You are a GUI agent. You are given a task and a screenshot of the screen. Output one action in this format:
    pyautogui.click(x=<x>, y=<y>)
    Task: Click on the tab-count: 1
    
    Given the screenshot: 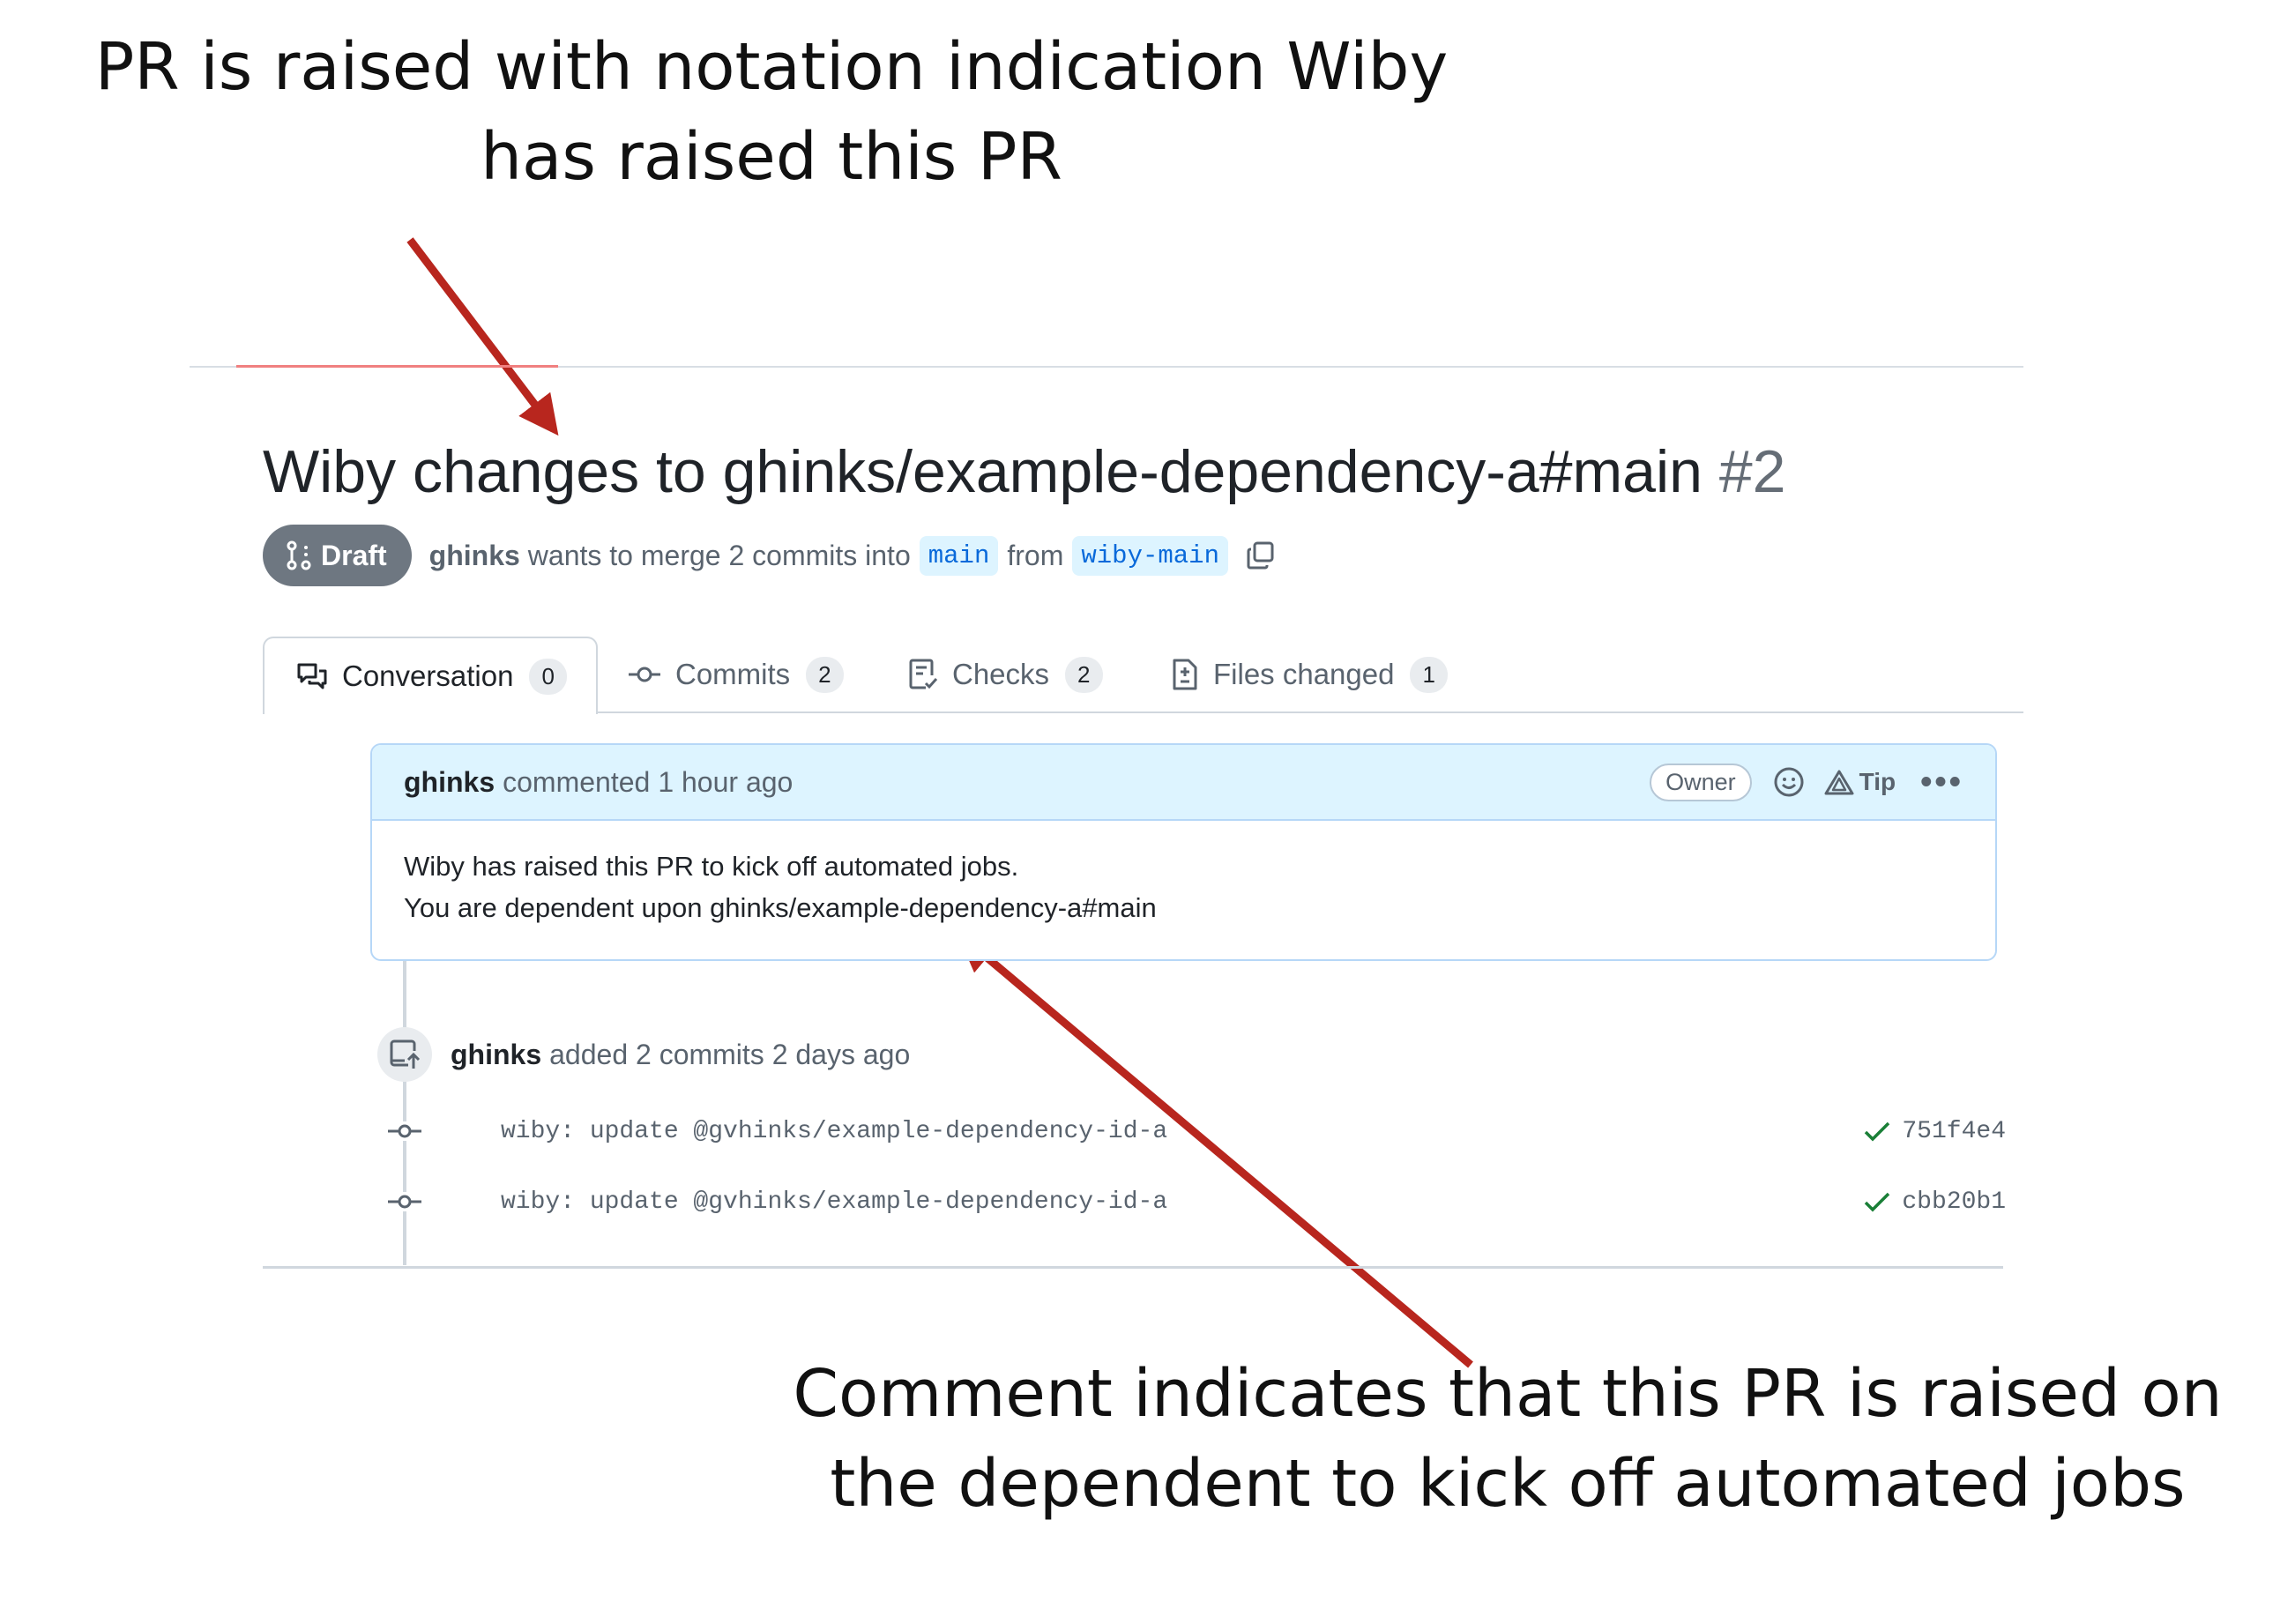 What is the action you would take?
    pyautogui.click(x=1429, y=674)
    